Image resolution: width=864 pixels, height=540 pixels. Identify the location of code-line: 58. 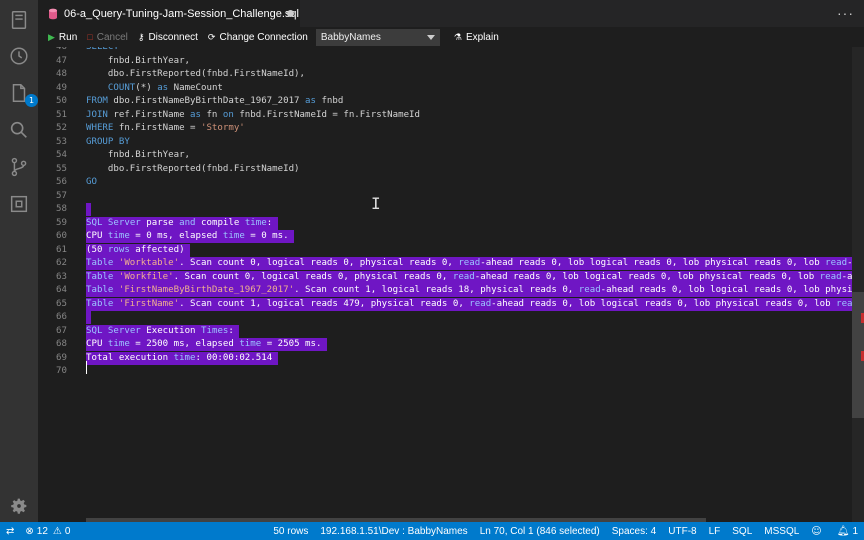
(451, 209).